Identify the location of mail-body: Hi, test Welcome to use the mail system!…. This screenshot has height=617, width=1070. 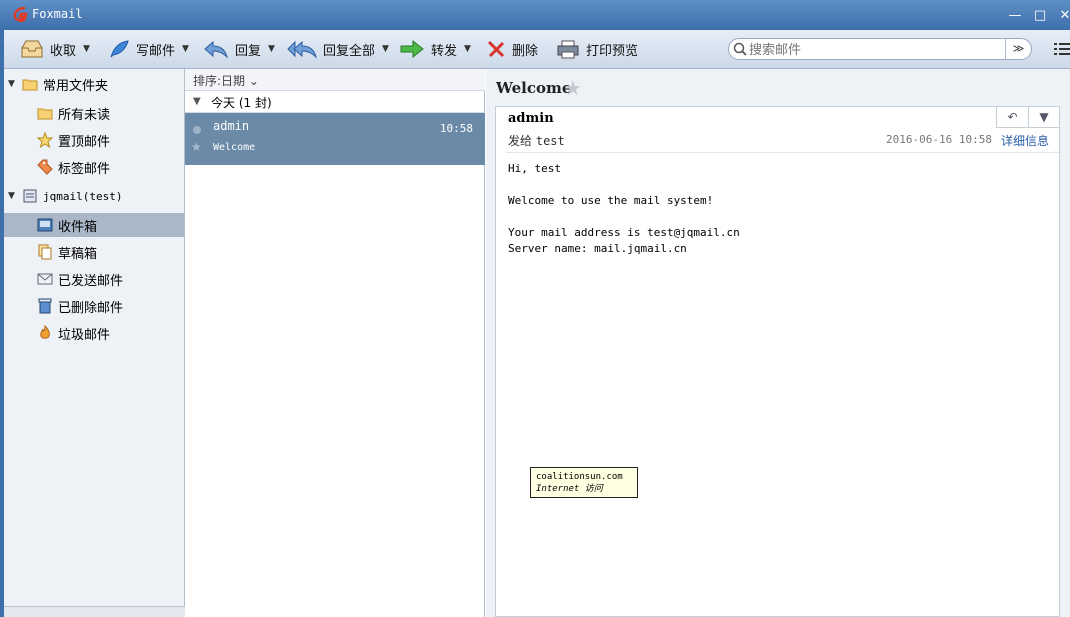
(624, 208).